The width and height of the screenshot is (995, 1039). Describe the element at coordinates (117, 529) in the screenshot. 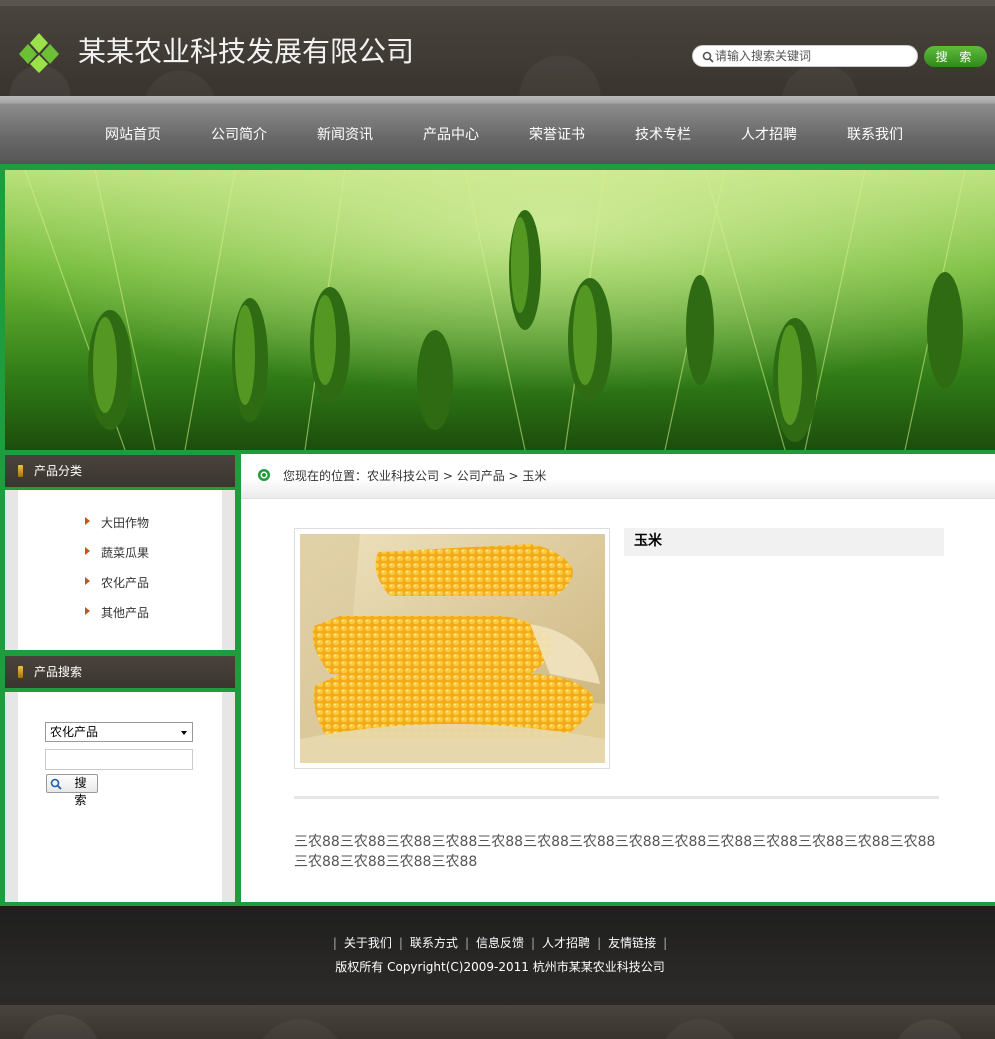

I see `category-item: 大田作物` at that location.